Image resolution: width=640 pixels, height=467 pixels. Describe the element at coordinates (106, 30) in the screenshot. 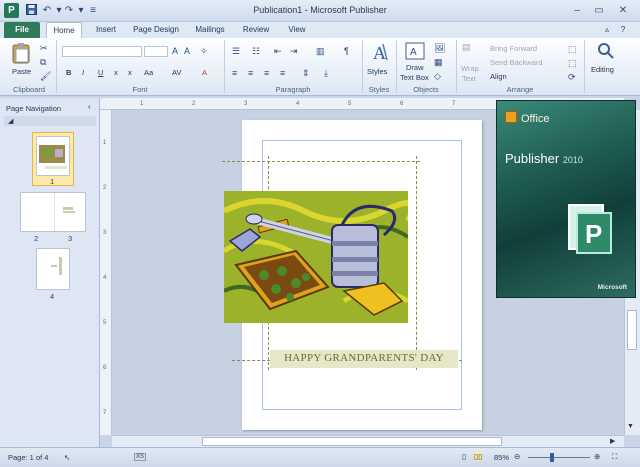

I see `tab-insert: Insert` at that location.